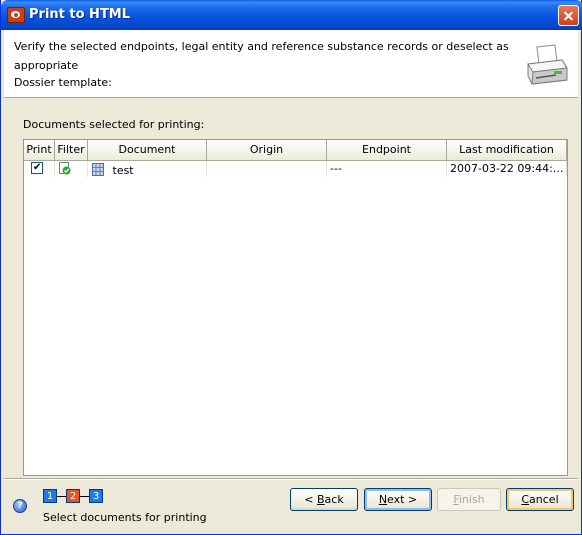  I want to click on close-button, so click(568, 15).